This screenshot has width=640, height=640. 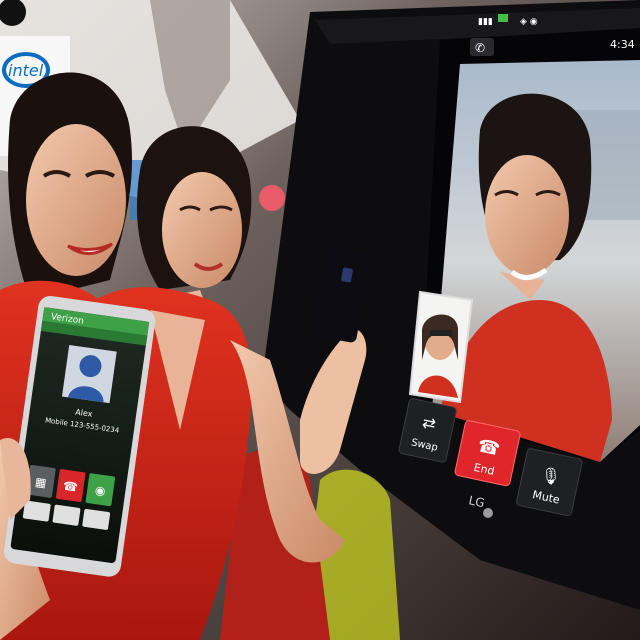 What do you see at coordinates (76, 200) in the screenshot?
I see `woman-left-face` at bounding box center [76, 200].